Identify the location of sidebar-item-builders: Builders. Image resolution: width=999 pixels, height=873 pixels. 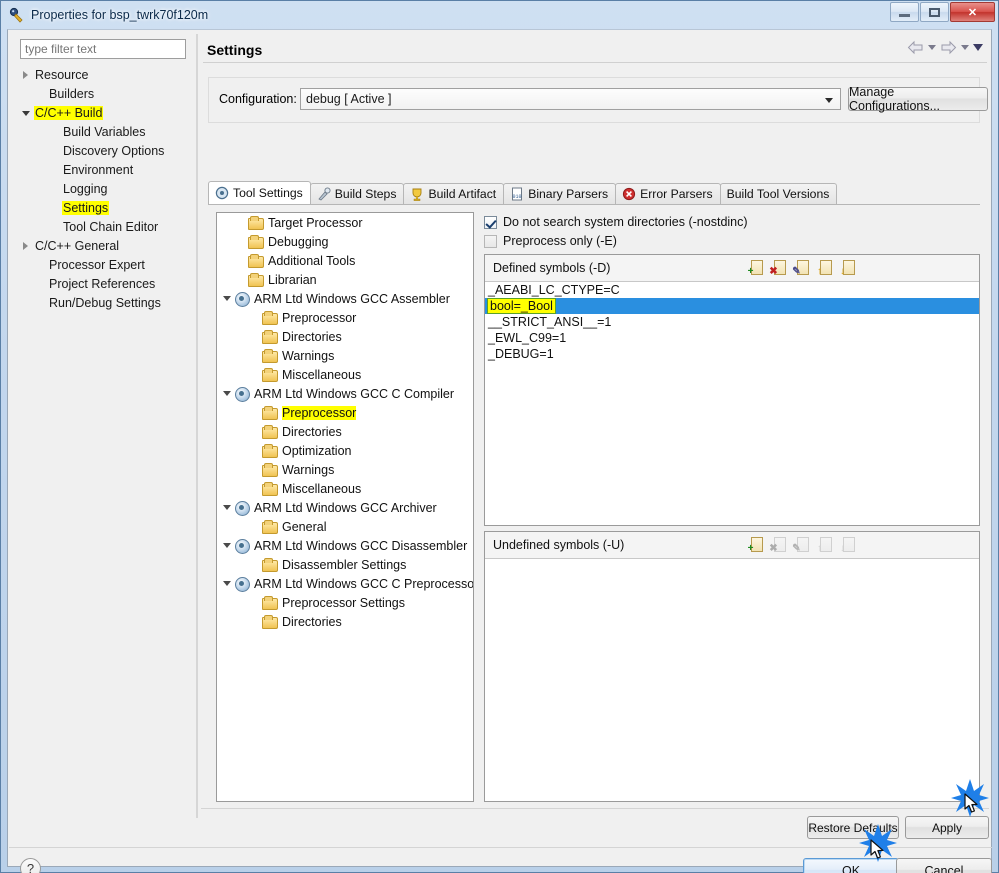
(103, 93).